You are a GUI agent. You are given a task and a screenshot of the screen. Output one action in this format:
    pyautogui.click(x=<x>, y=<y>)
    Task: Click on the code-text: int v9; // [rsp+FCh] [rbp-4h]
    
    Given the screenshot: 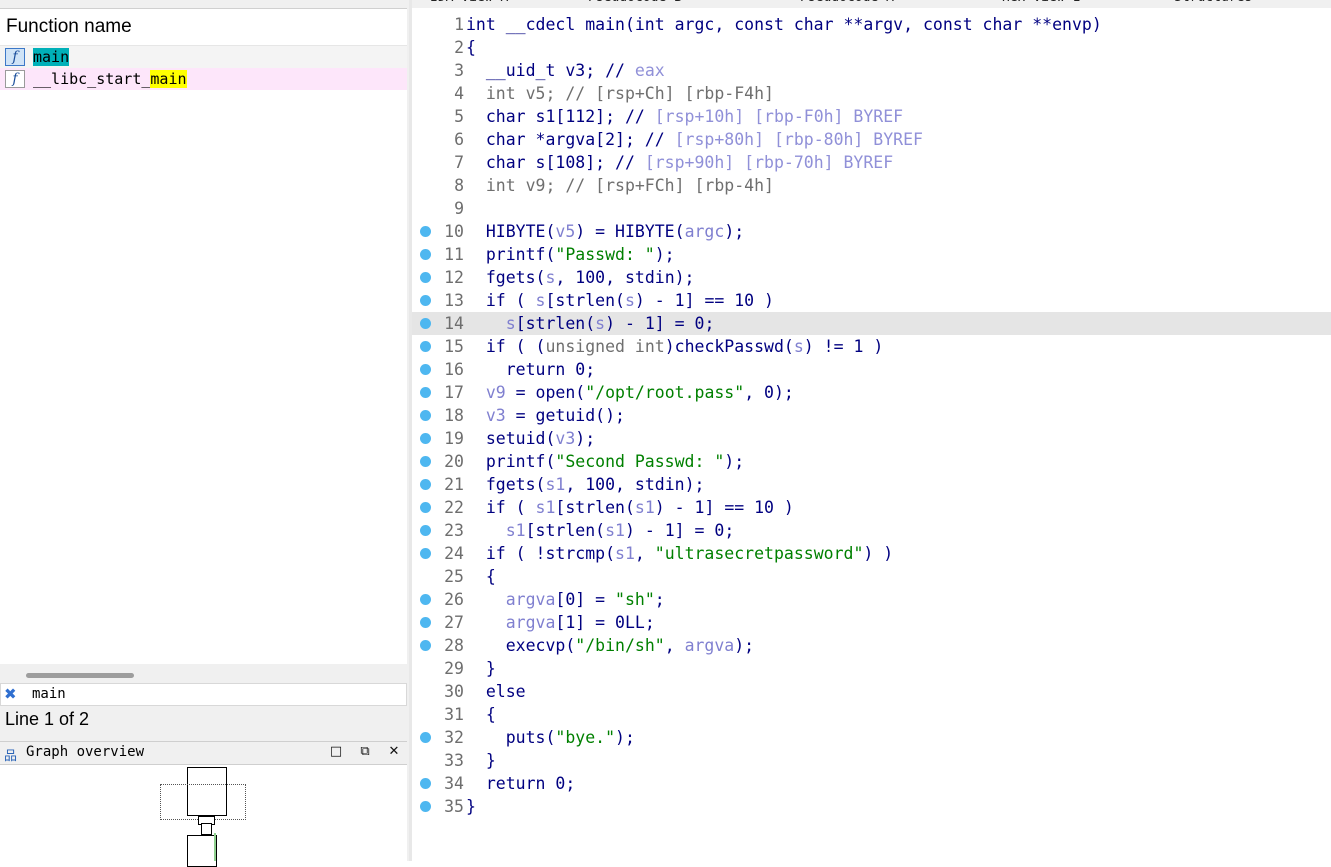 What is the action you would take?
    pyautogui.click(x=620, y=185)
    